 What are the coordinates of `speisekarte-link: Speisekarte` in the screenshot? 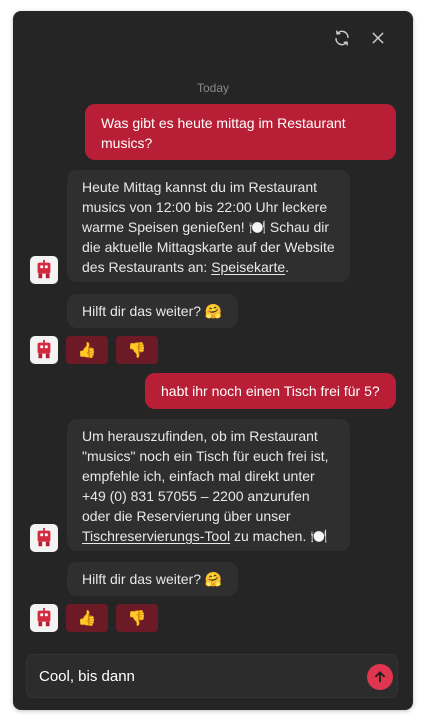 It's located at (248, 267).